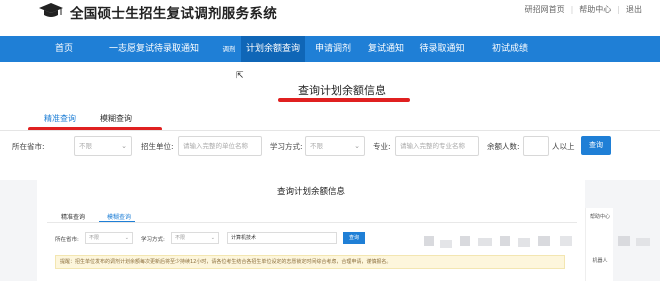  Describe the element at coordinates (85, 146) in the screenshot. I see `province-value: 不限` at that location.